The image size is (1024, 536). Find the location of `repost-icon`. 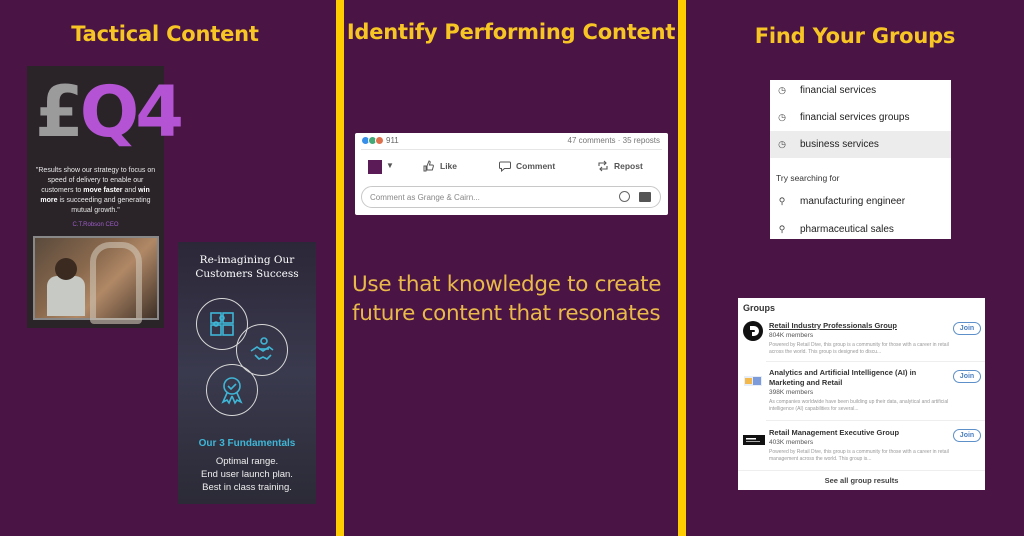

repost-icon is located at coordinates (603, 166).